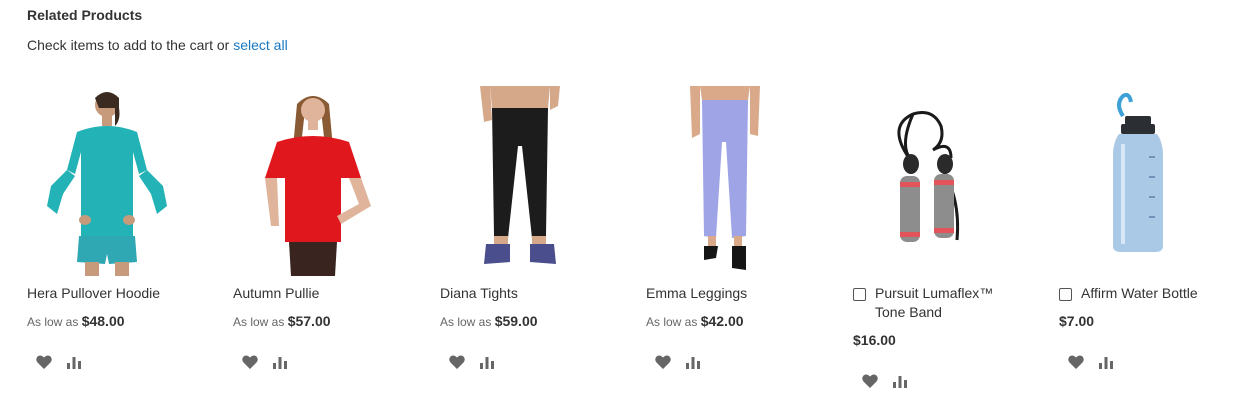 This screenshot has height=415, width=1237. What do you see at coordinates (1139, 293) in the screenshot?
I see `product-name-link: Affirm Water Bottle` at bounding box center [1139, 293].